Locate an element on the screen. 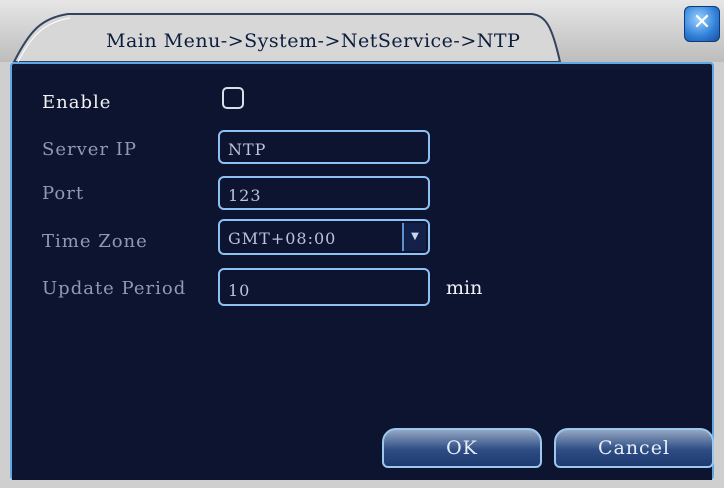 The image size is (724, 488). server-ip-value: NTP is located at coordinates (247, 149).